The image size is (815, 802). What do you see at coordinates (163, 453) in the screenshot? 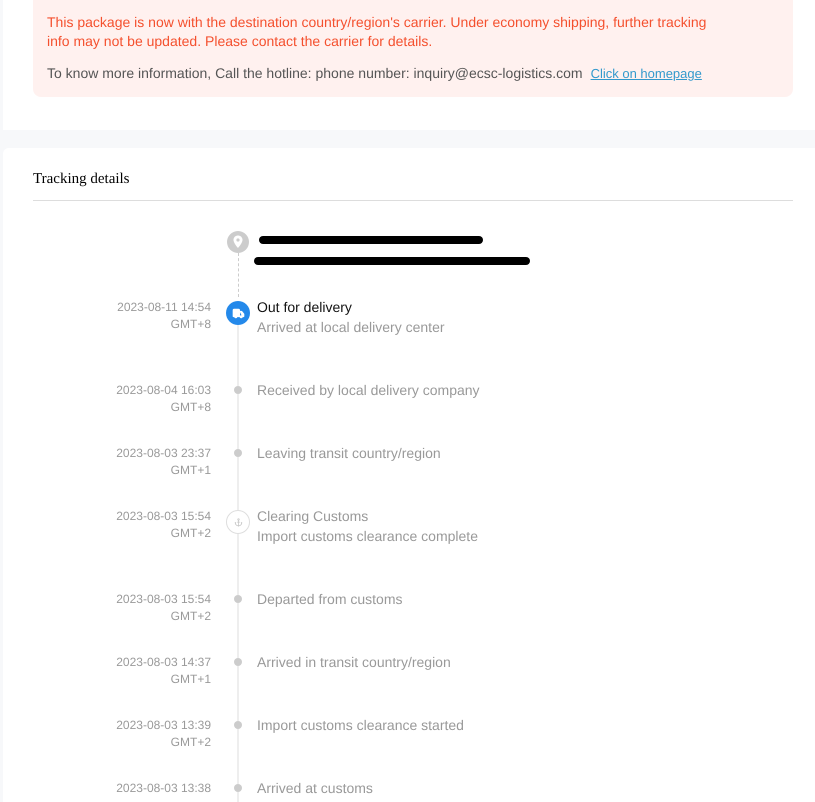
I see `event-time: 2023-08-03 23:37` at bounding box center [163, 453].